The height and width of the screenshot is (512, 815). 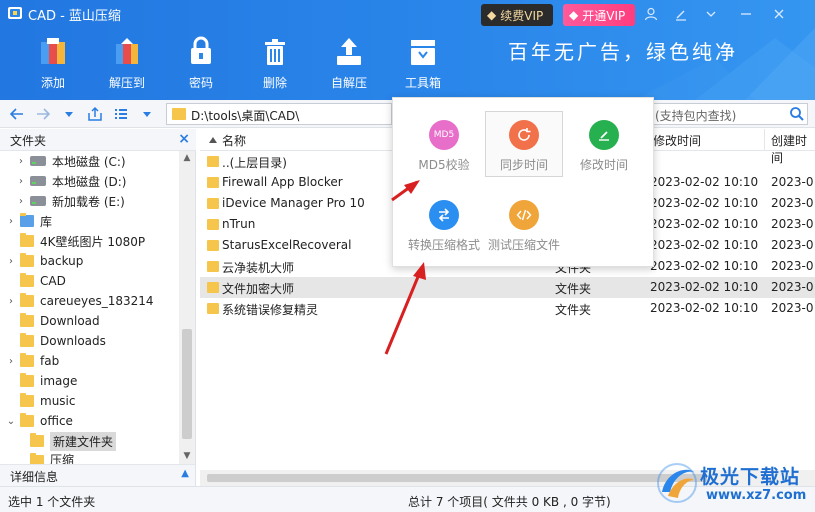 I want to click on tree-item-drive-e: › 新加载卷 (E:), so click(x=70, y=201).